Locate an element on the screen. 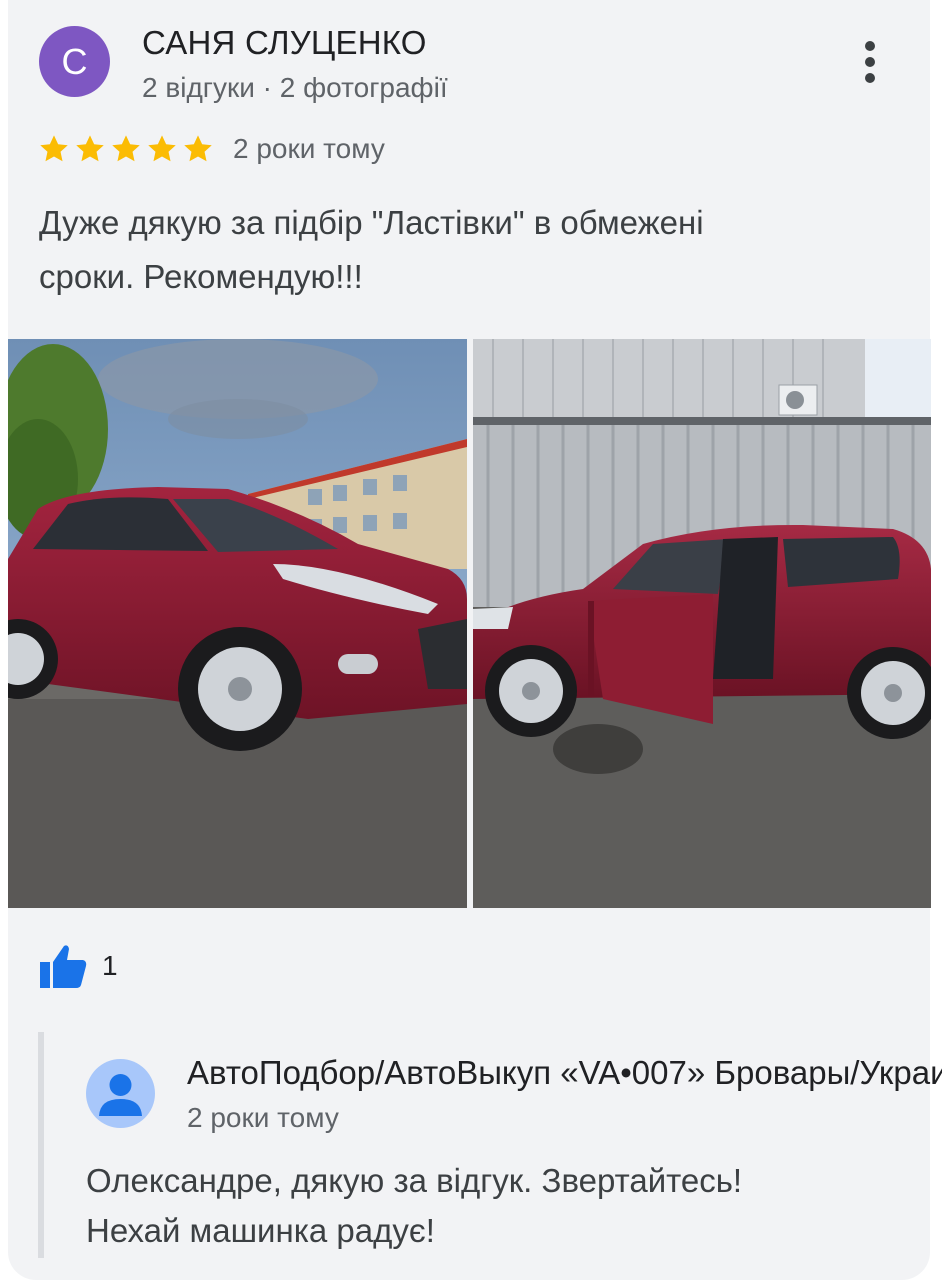  reviewer-initial: С is located at coordinates (74, 61).